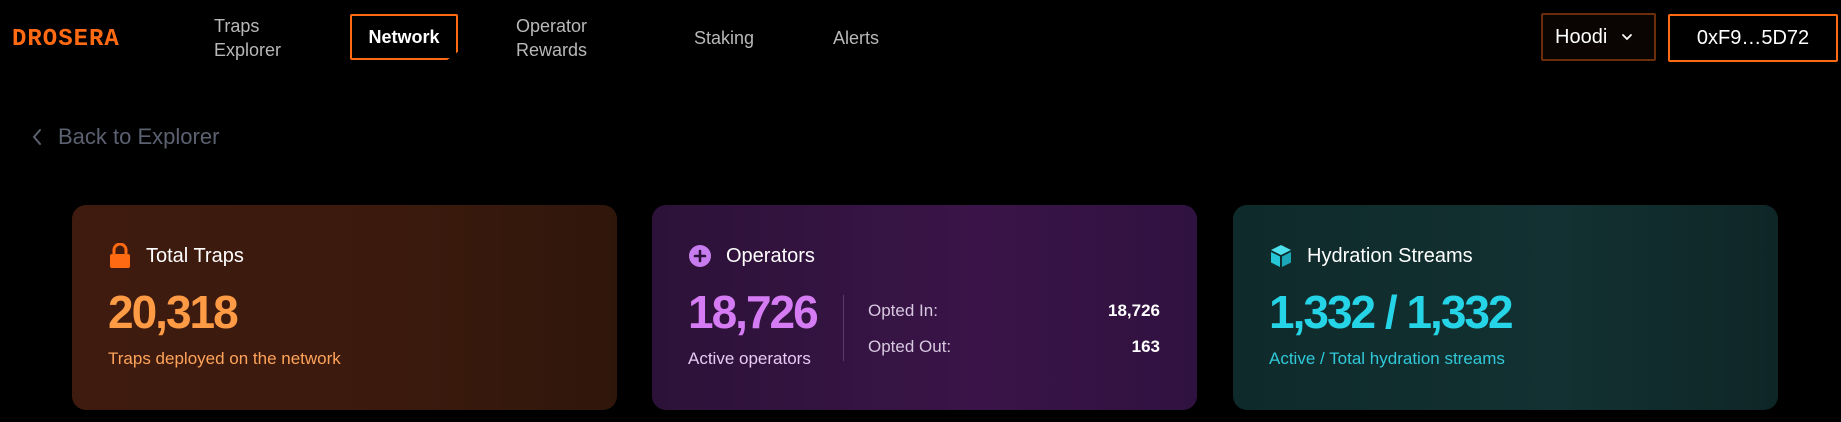  I want to click on operators-value: 18,726, so click(753, 312).